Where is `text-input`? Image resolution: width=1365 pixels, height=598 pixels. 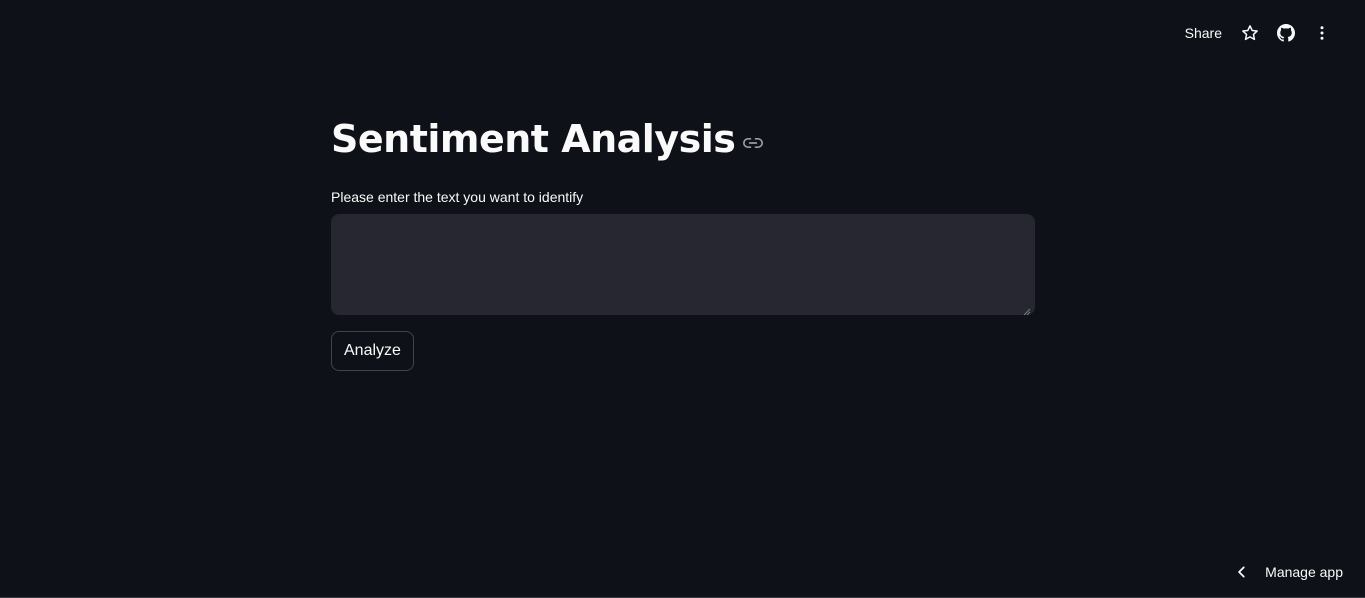
text-input is located at coordinates (683, 264).